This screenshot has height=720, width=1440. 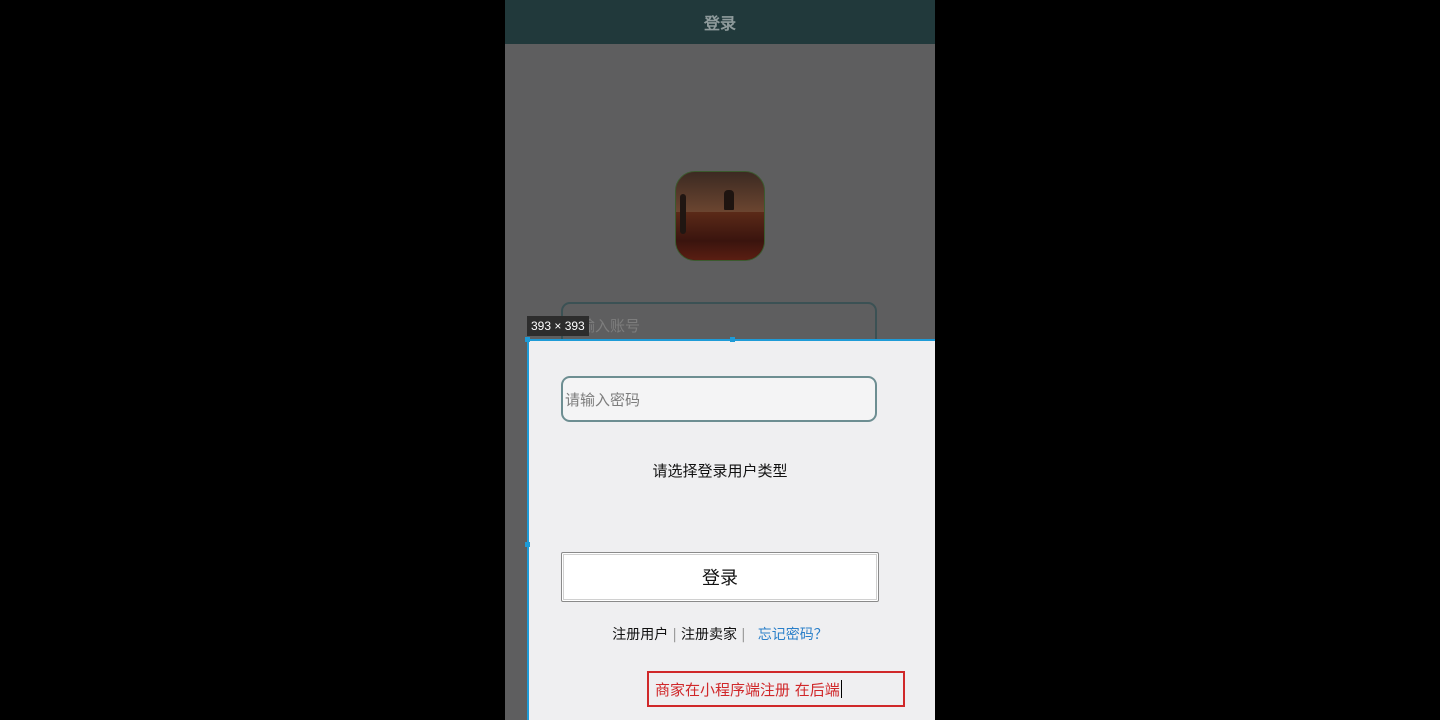 I want to click on forgot-password-link: 忘记密码？, so click(x=793, y=635).